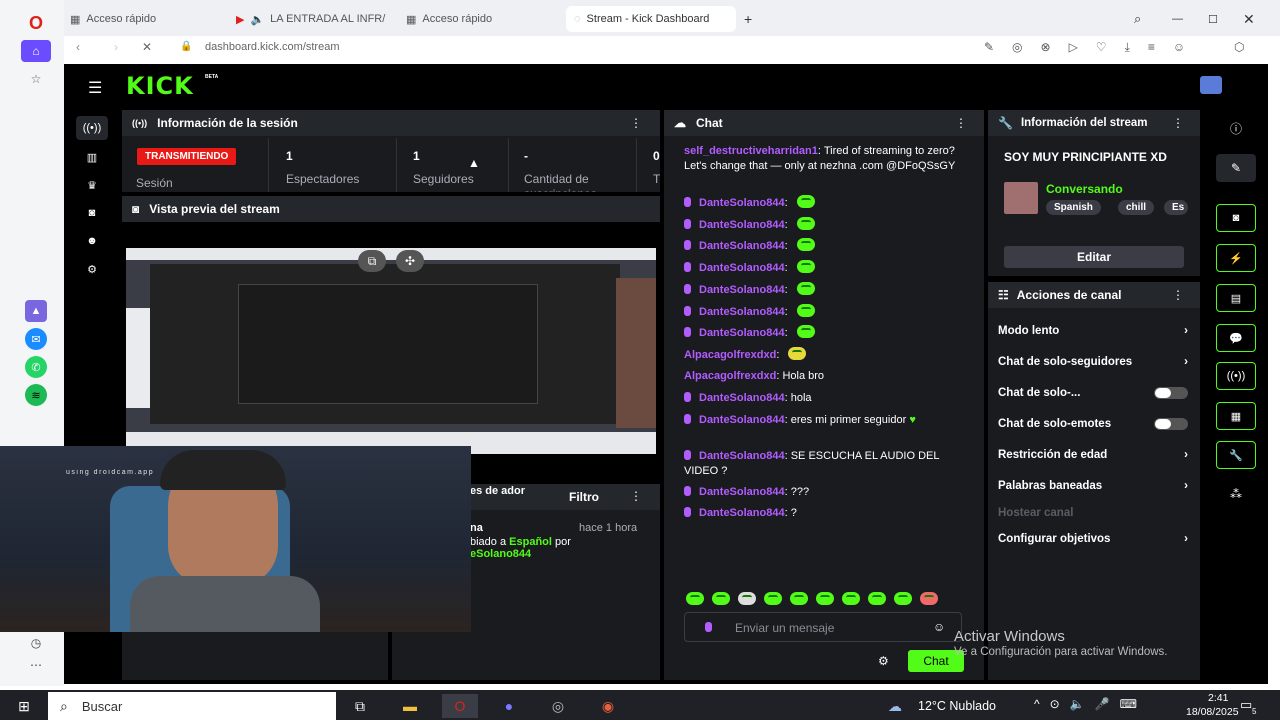  I want to click on nav-trophy-icon: ♛, so click(92, 185).